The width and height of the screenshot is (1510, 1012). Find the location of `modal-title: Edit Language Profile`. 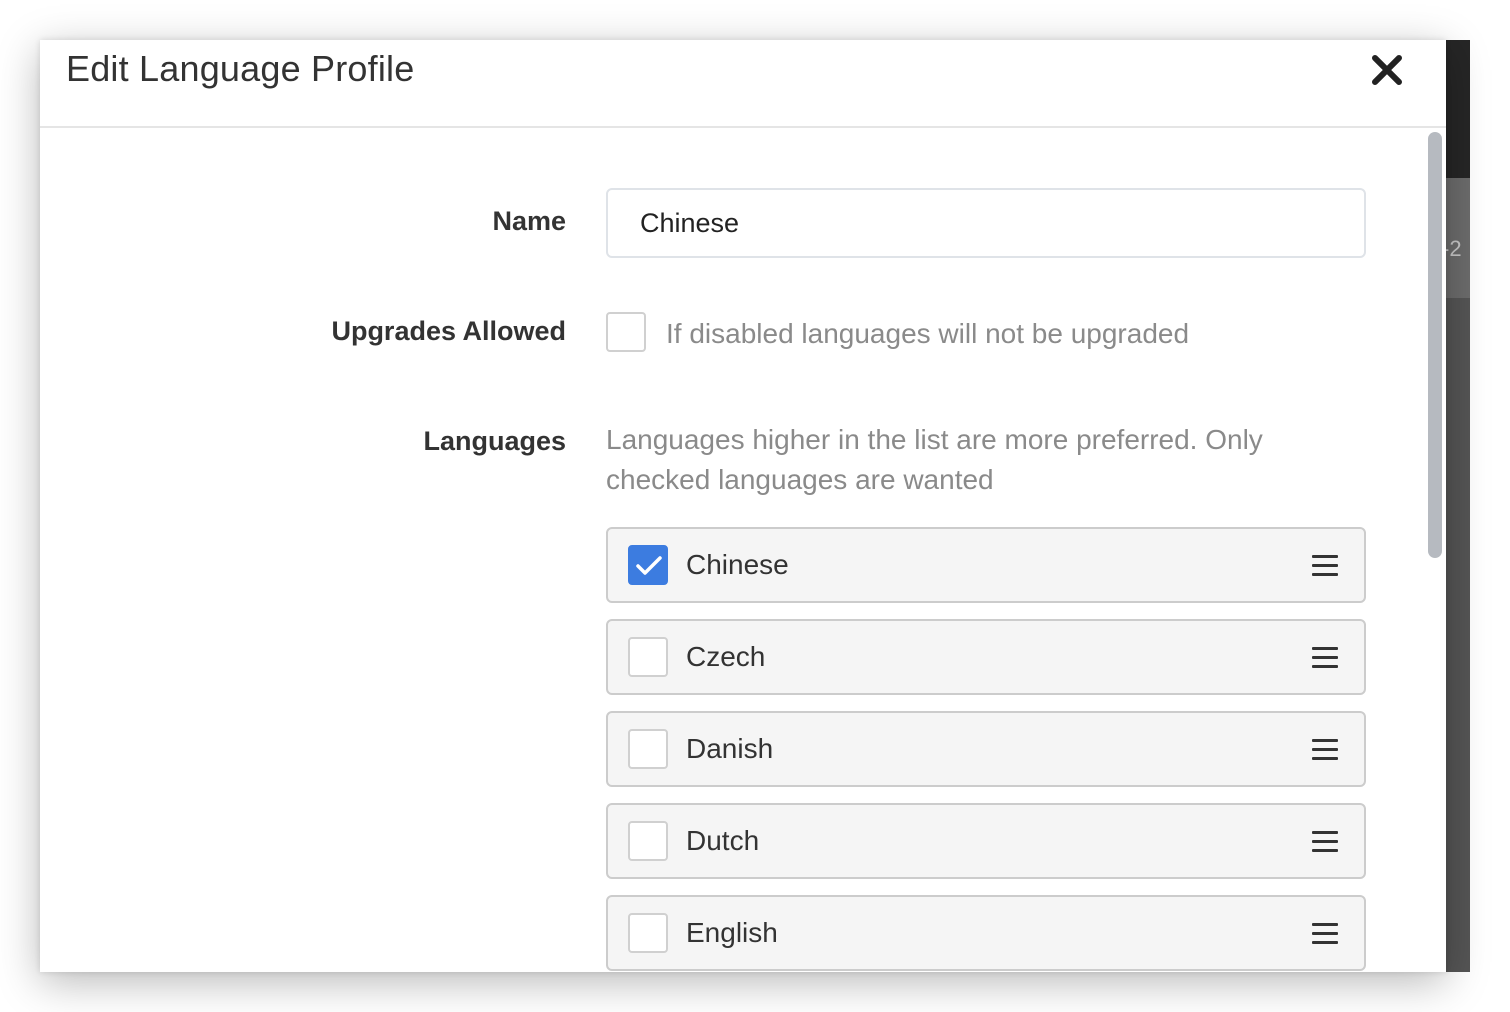

modal-title: Edit Language Profile is located at coordinates (240, 68).